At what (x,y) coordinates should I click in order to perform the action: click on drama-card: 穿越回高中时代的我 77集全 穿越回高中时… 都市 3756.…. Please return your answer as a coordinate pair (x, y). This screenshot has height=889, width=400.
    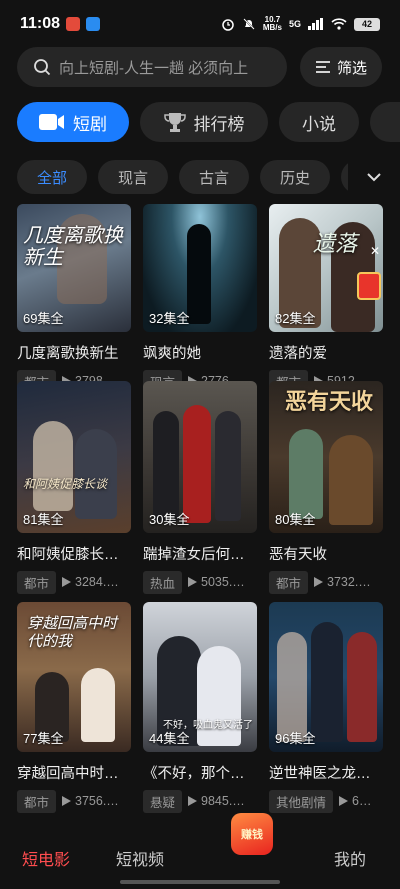
    Looking at the image, I should click on (74, 707).